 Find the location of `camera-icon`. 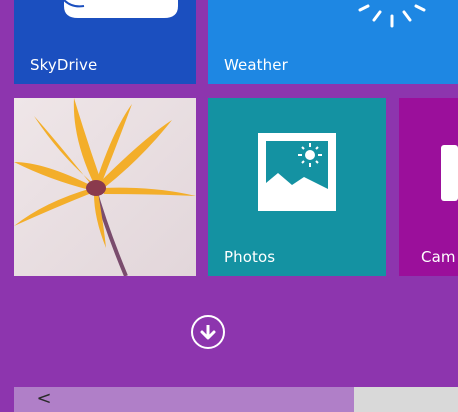

camera-icon is located at coordinates (449, 173).